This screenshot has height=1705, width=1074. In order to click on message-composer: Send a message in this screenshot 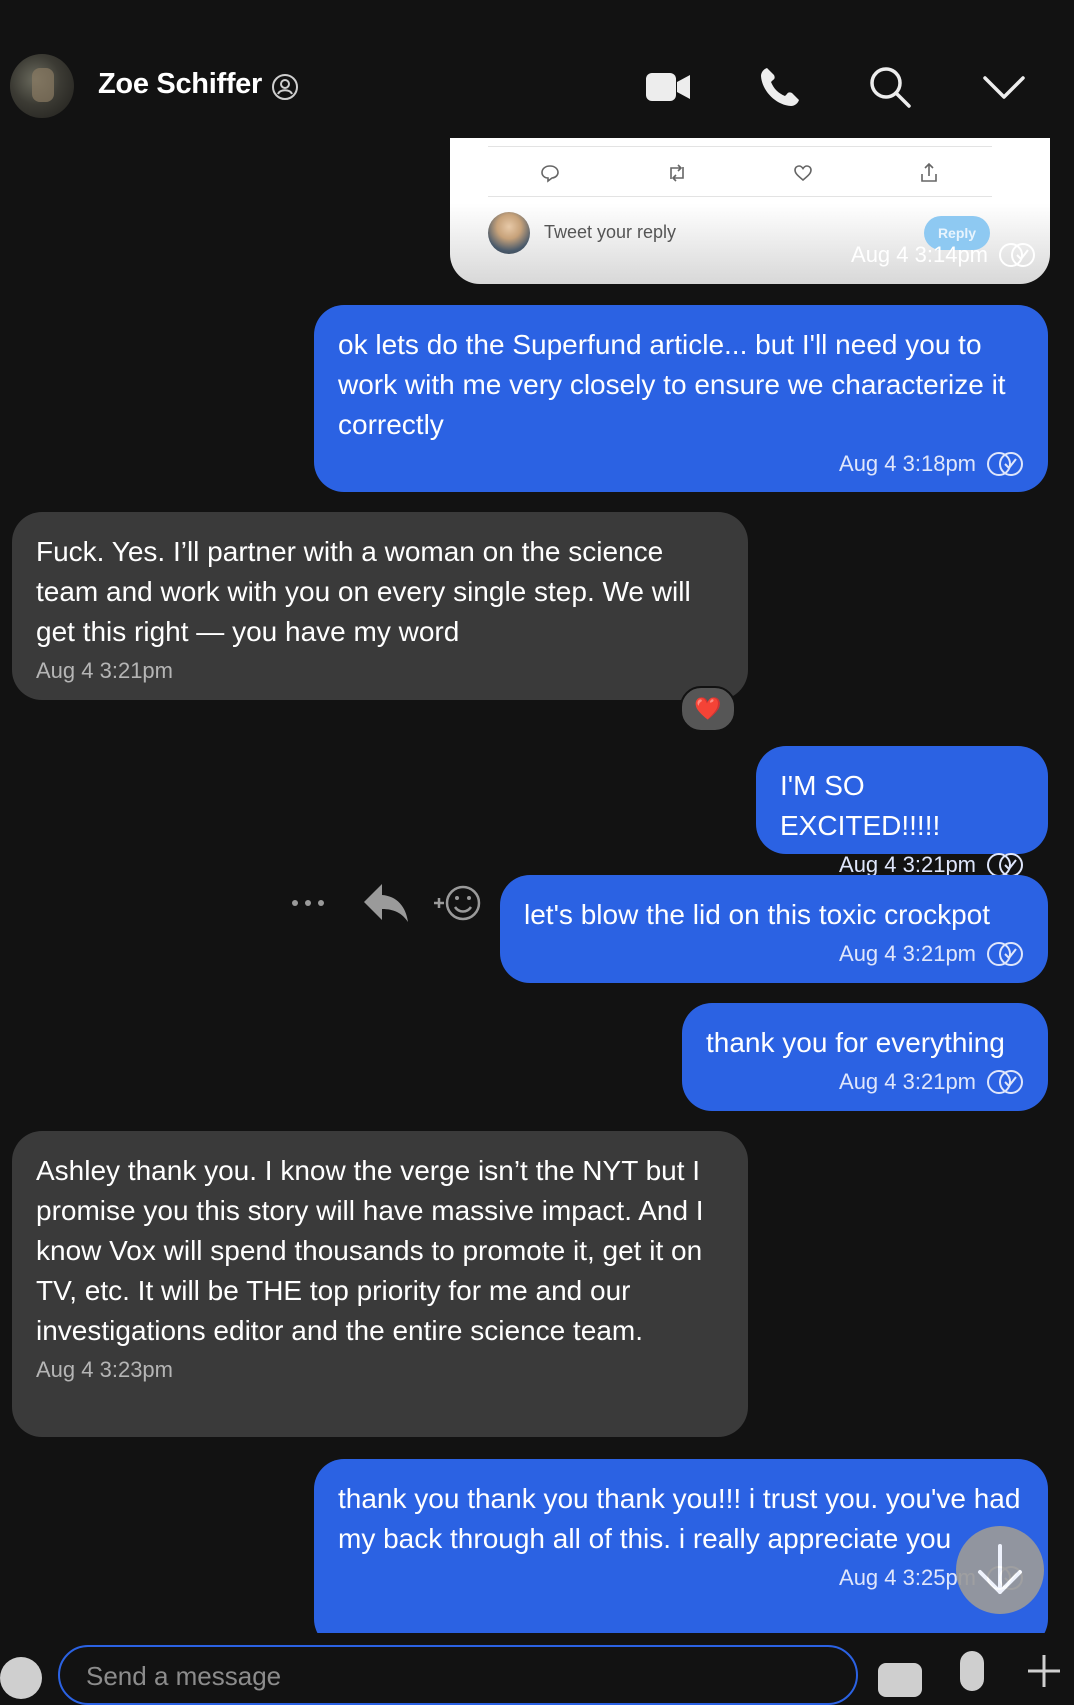, I will do `click(537, 1669)`.